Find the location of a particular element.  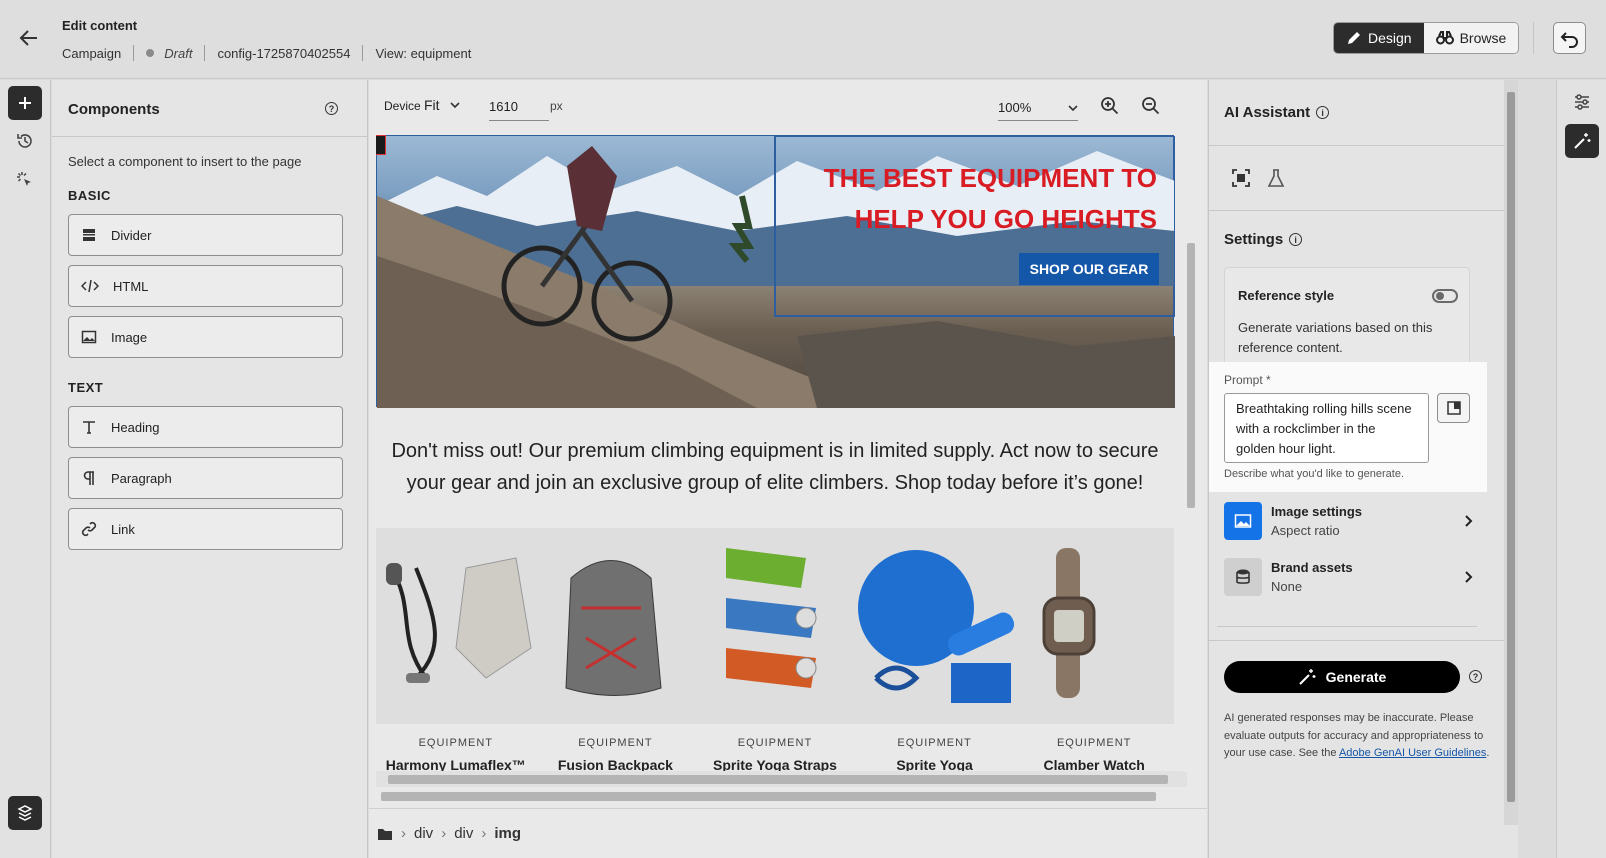

paragraph-label: Paragraph is located at coordinates (141, 478).